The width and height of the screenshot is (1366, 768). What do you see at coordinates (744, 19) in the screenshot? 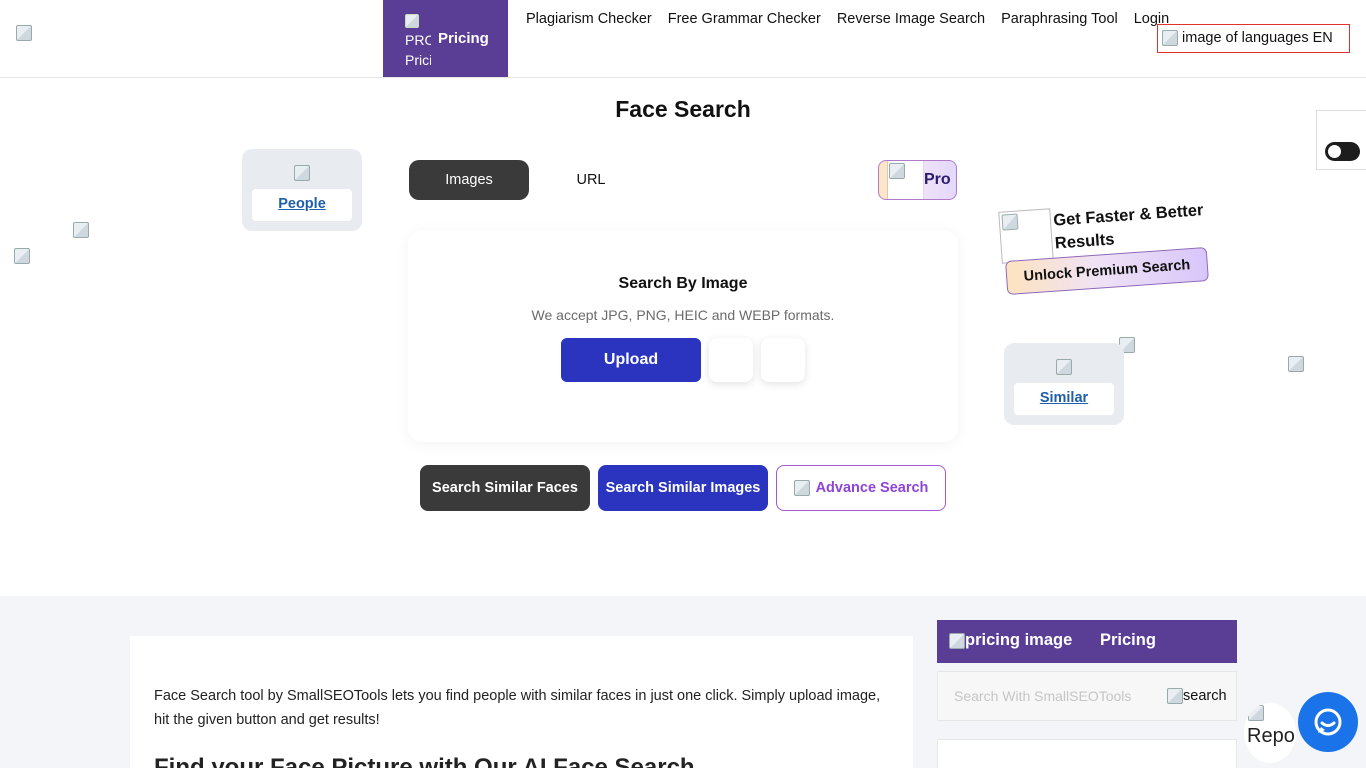
I see `nav-grammar-checker: Free Grammar Checker` at bounding box center [744, 19].